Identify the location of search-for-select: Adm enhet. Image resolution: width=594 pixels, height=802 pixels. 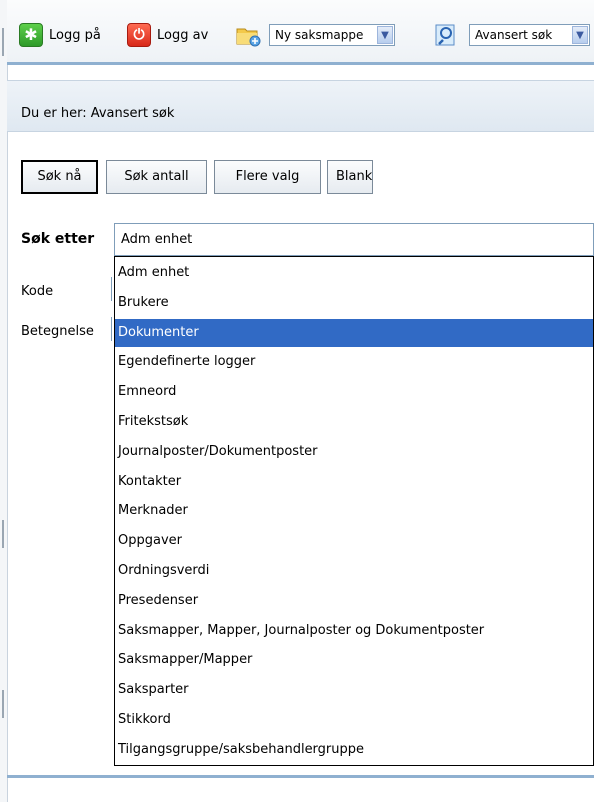
(354, 239).